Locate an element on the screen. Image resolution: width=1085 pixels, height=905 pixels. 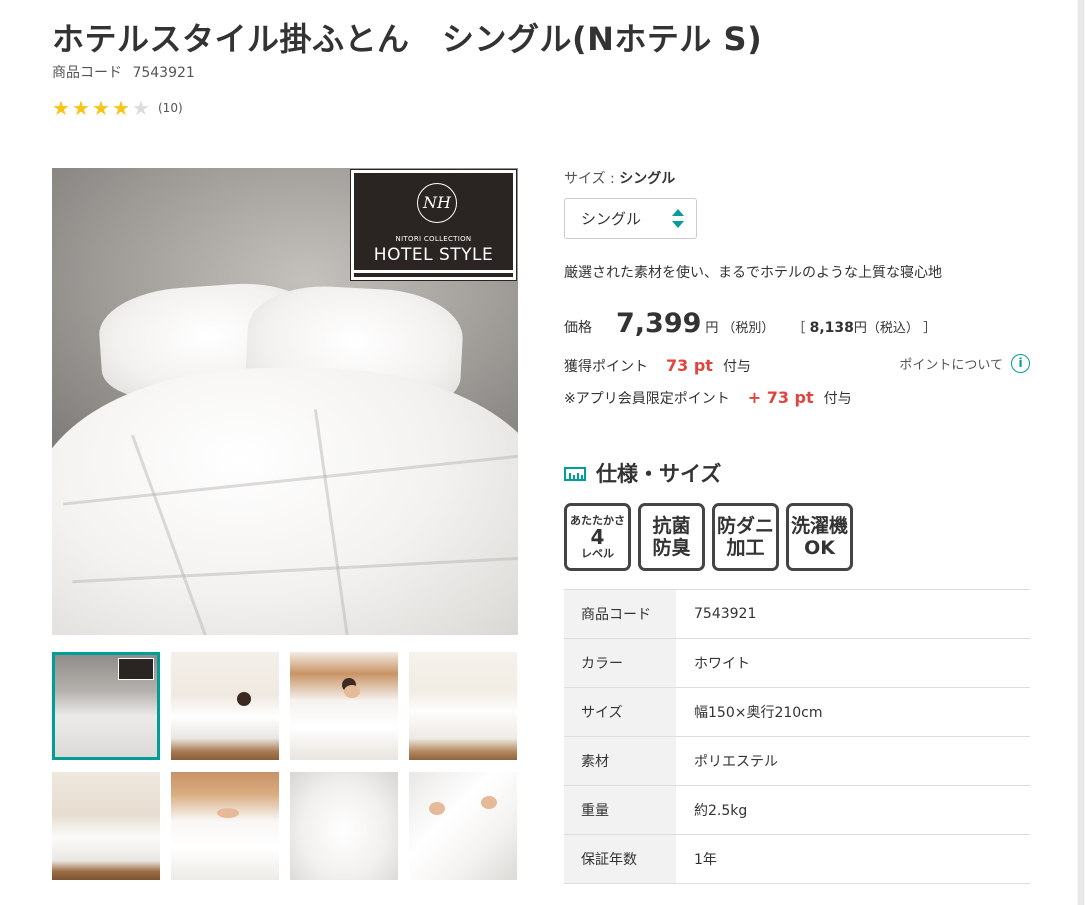
scrollbar-thumb is located at coordinates (1081, 452).